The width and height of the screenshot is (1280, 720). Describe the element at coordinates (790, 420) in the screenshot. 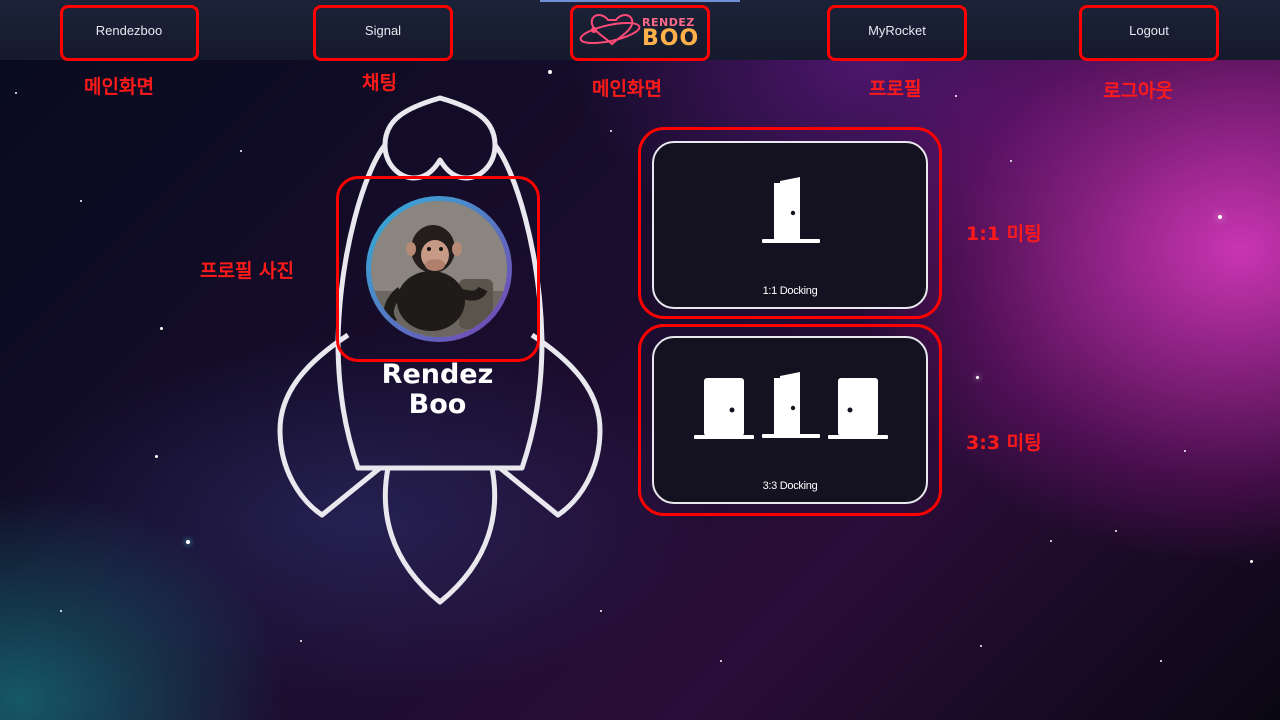

I see `highlight-three-to-three-card` at that location.